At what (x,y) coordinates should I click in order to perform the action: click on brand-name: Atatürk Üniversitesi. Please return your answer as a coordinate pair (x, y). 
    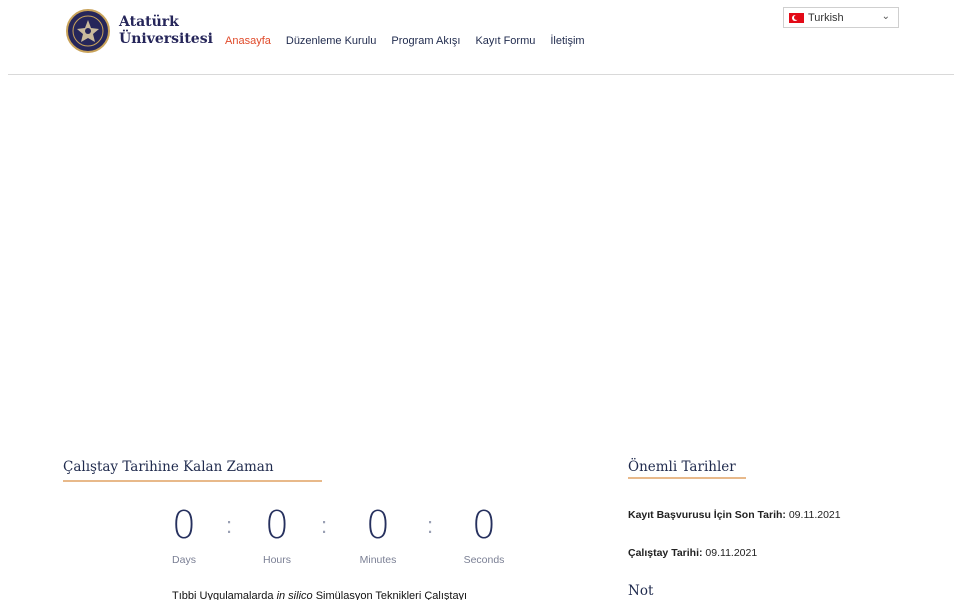
    Looking at the image, I should click on (166, 31).